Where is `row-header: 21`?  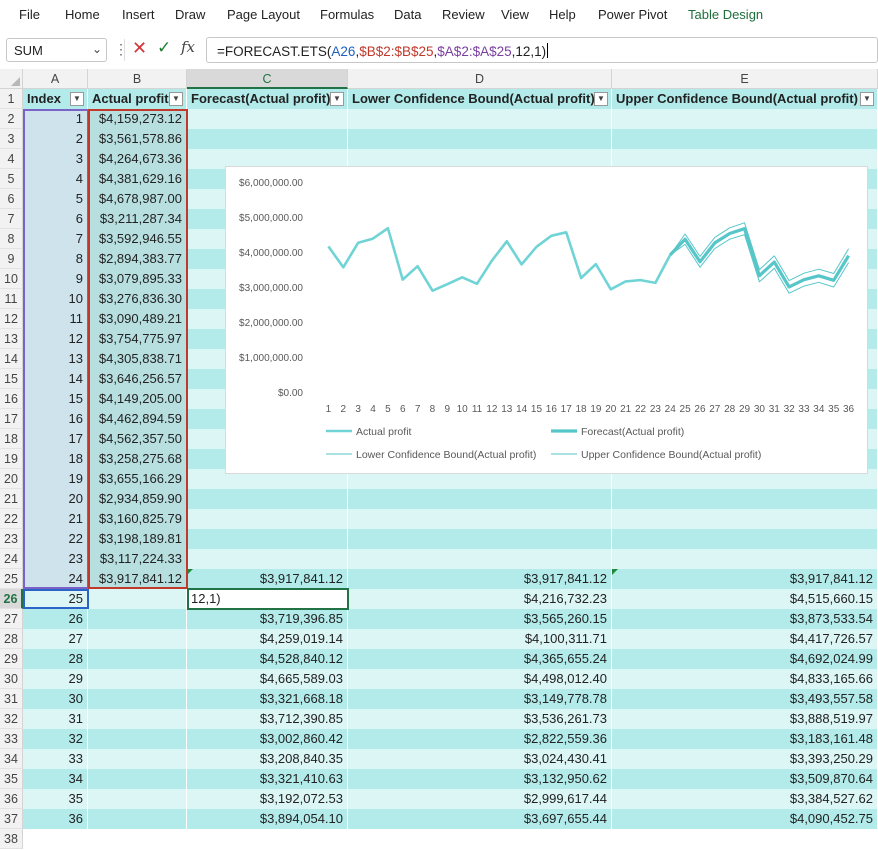 row-header: 21 is located at coordinates (11, 499).